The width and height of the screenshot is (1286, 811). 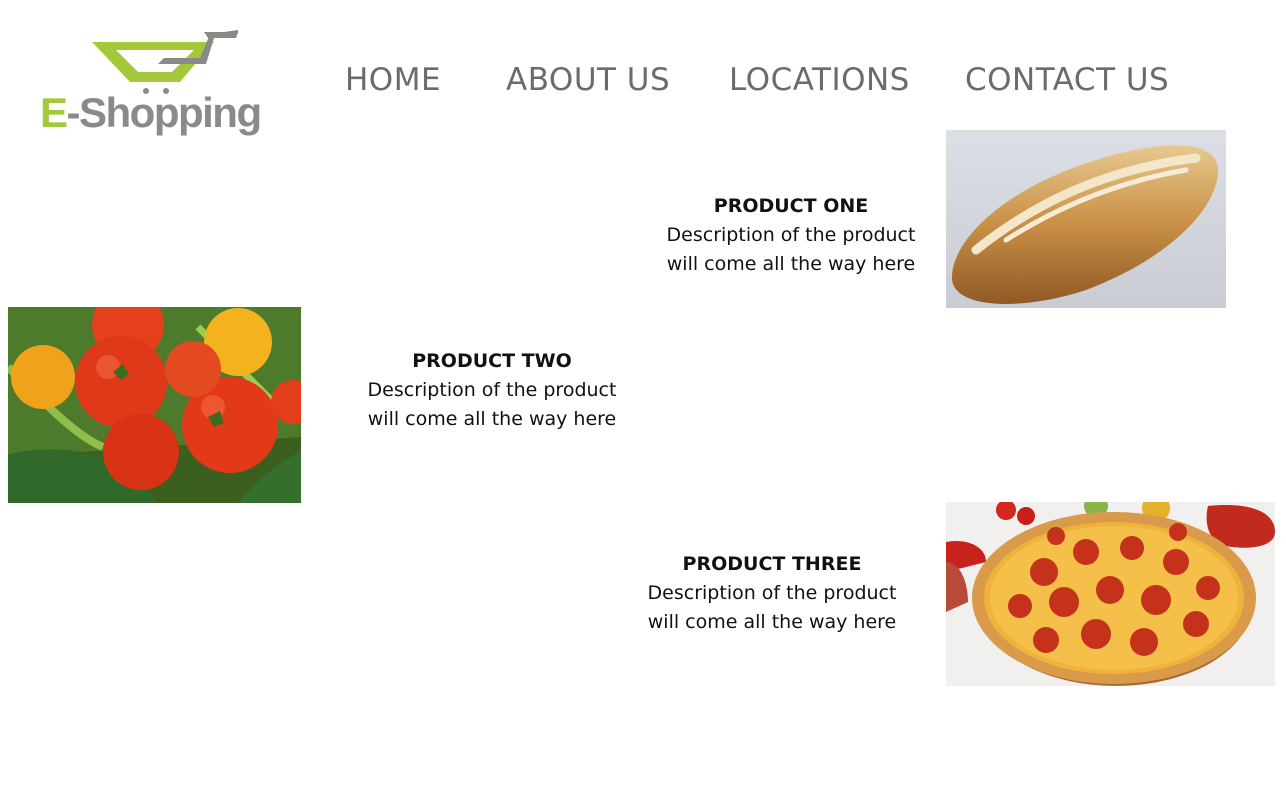 I want to click on product-one-desc-line2: will come all the way here, so click(x=791, y=264).